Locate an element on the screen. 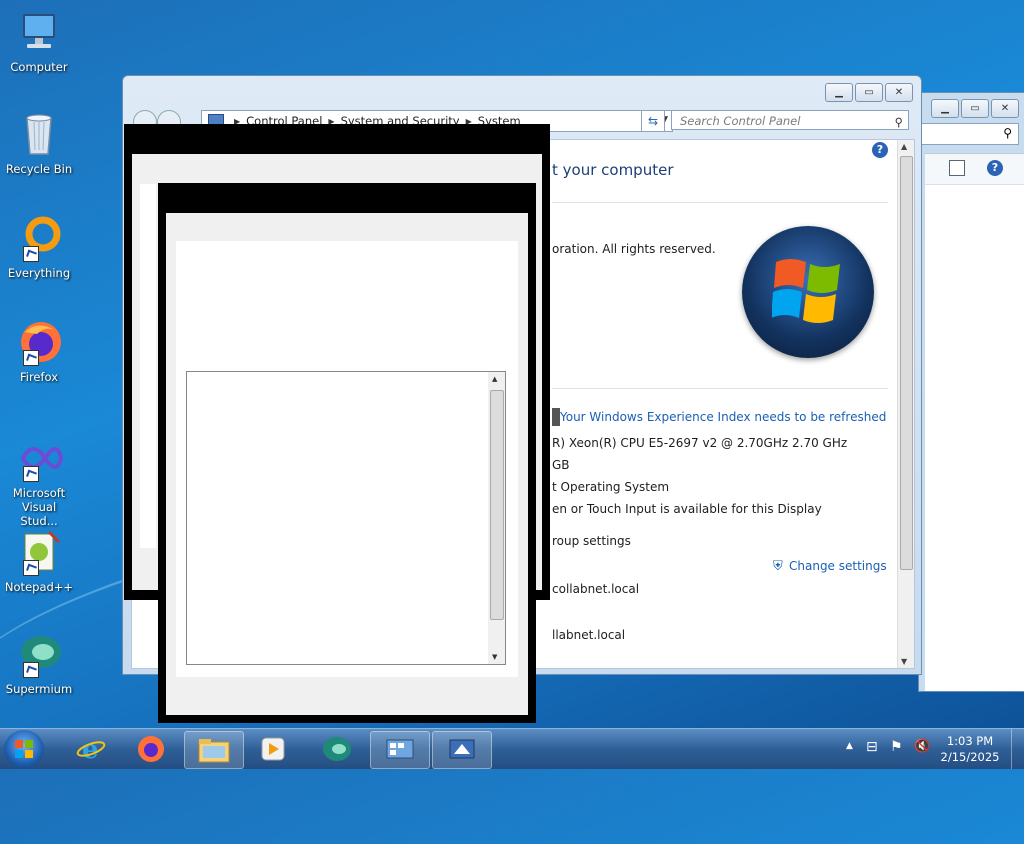  system-properties-icon is located at coordinates (462, 749).